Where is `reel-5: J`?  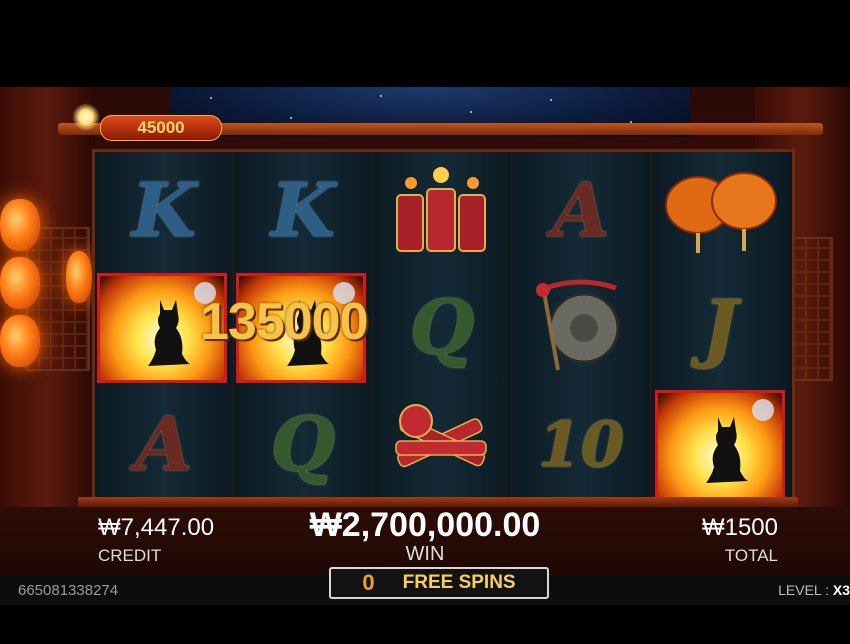
reel-5: J is located at coordinates (720, 327).